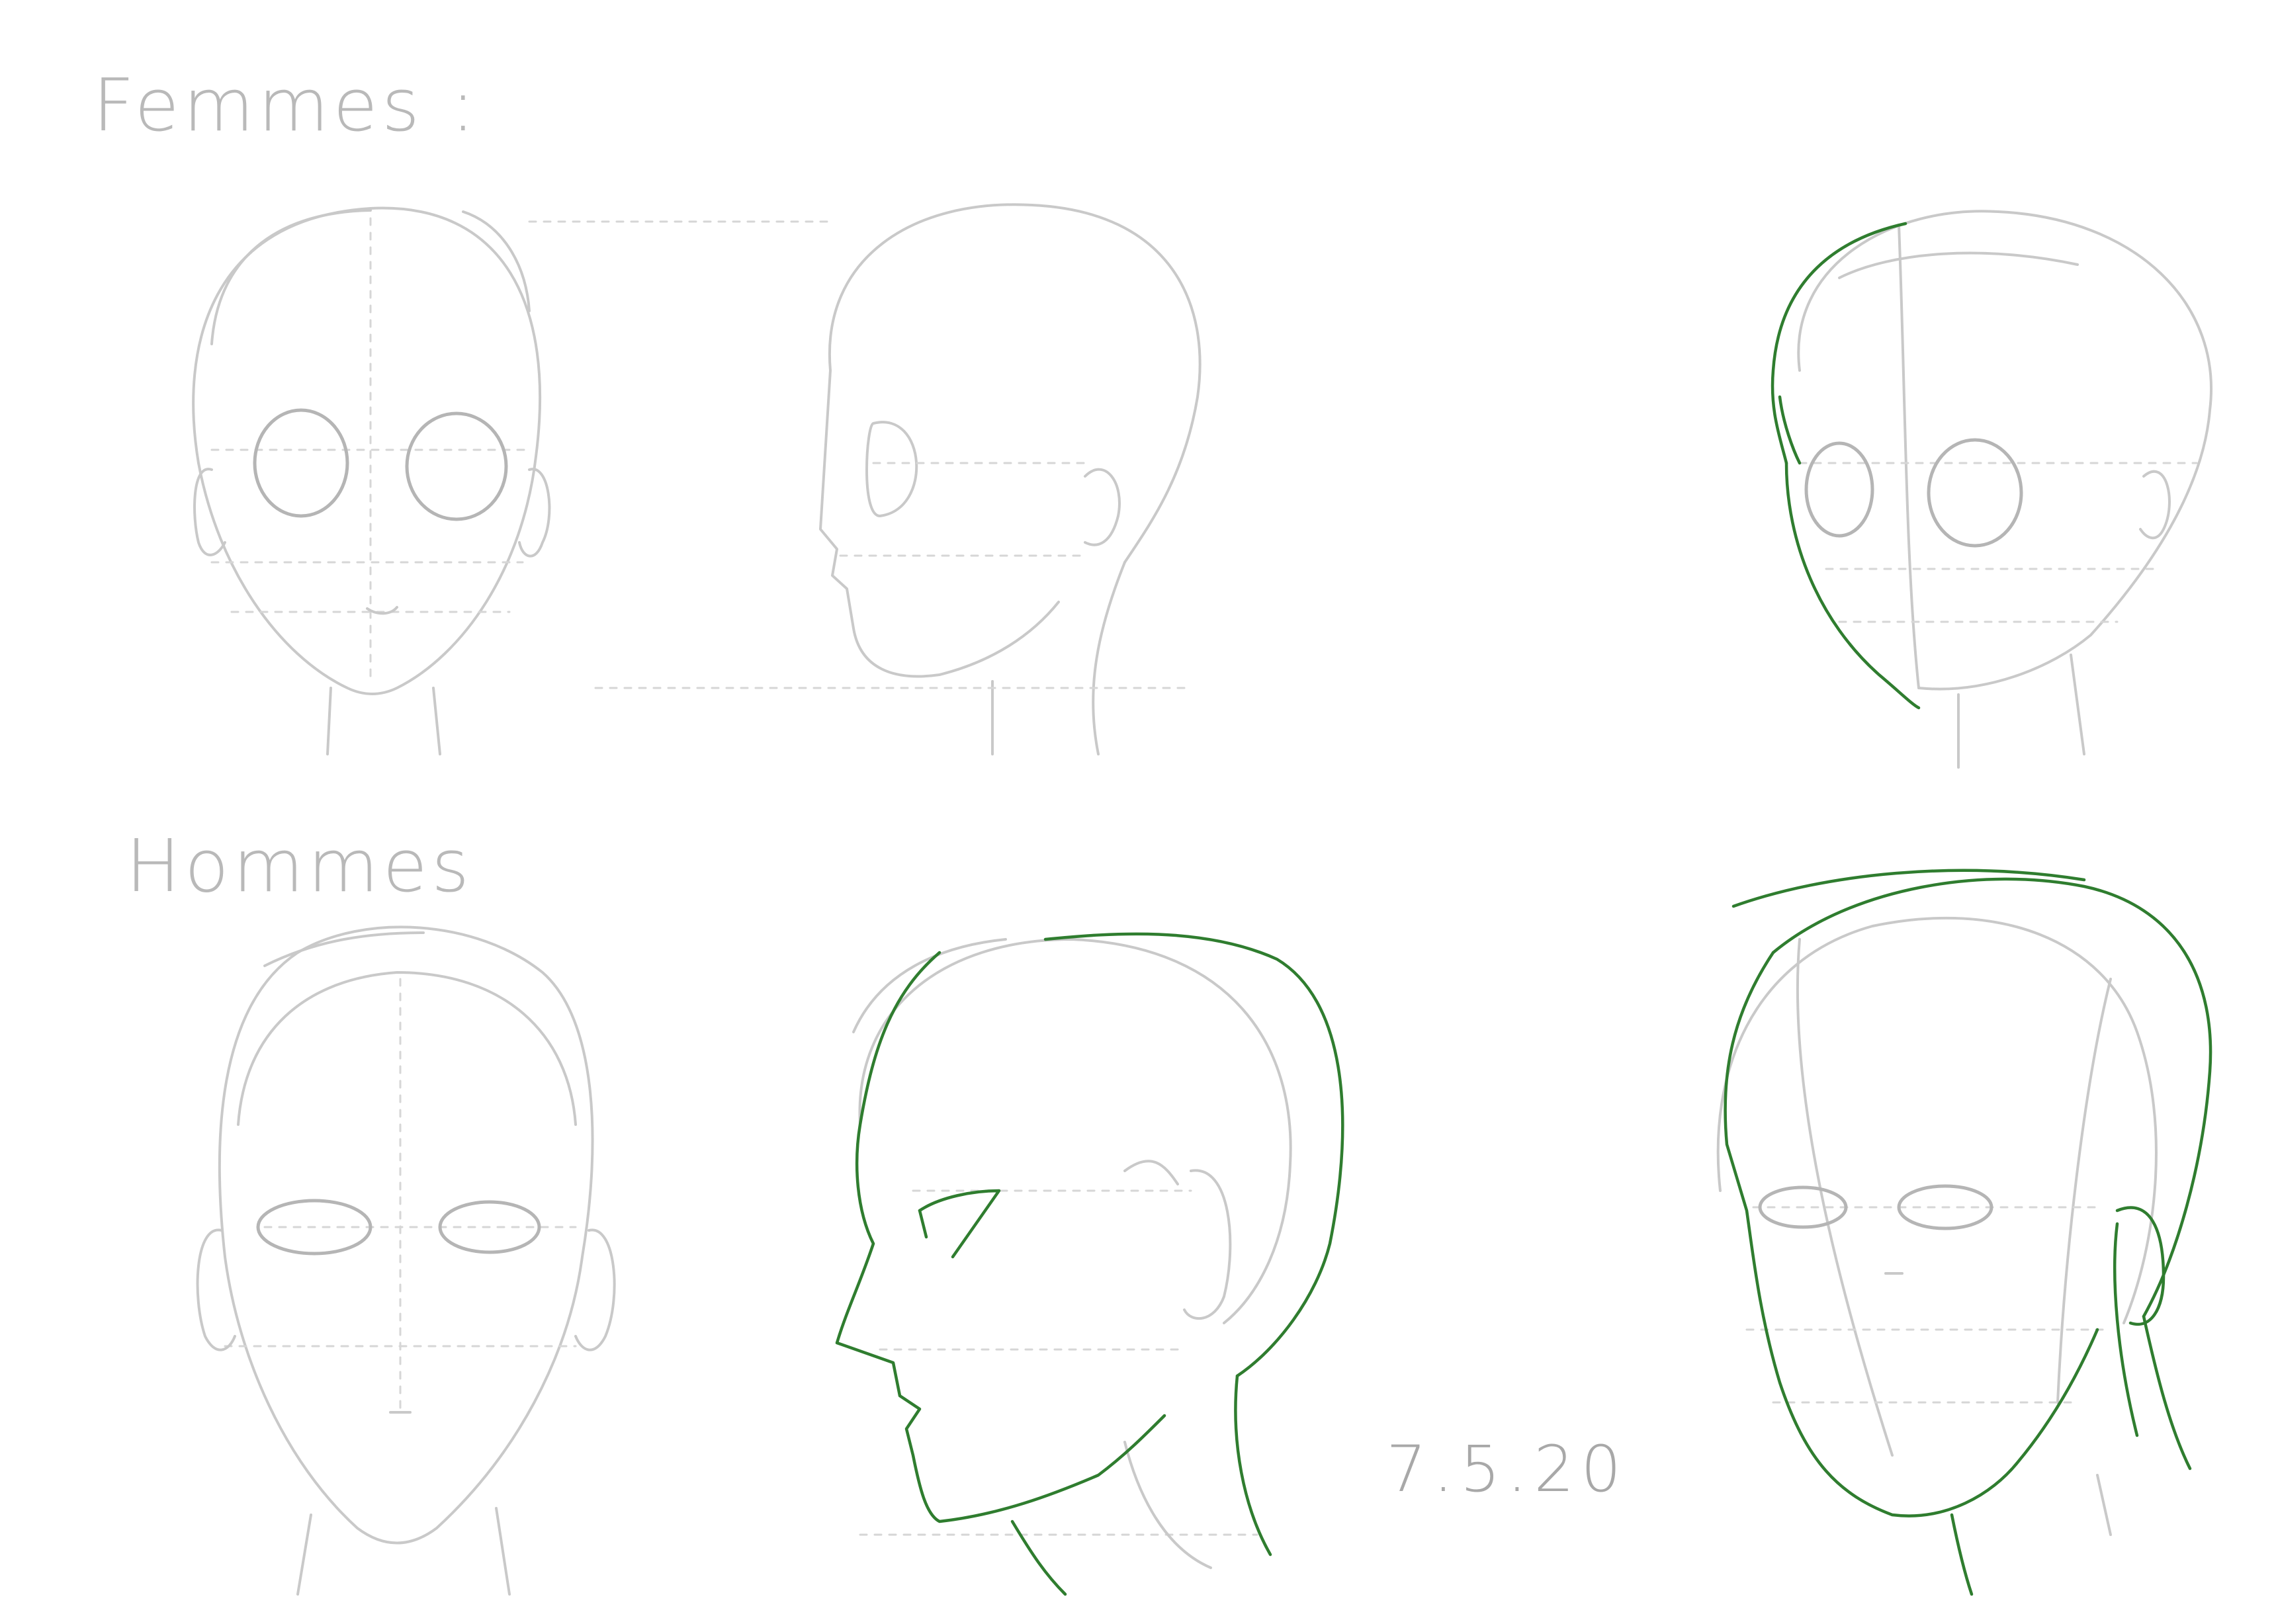 This screenshot has height=1624, width=2276. What do you see at coordinates (1507, 1469) in the screenshot?
I see `date-label: 7.5.20` at bounding box center [1507, 1469].